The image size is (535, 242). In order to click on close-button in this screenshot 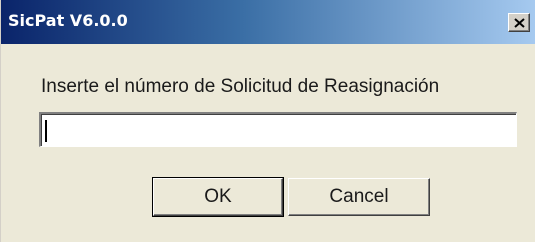, I will do `click(519, 22)`.